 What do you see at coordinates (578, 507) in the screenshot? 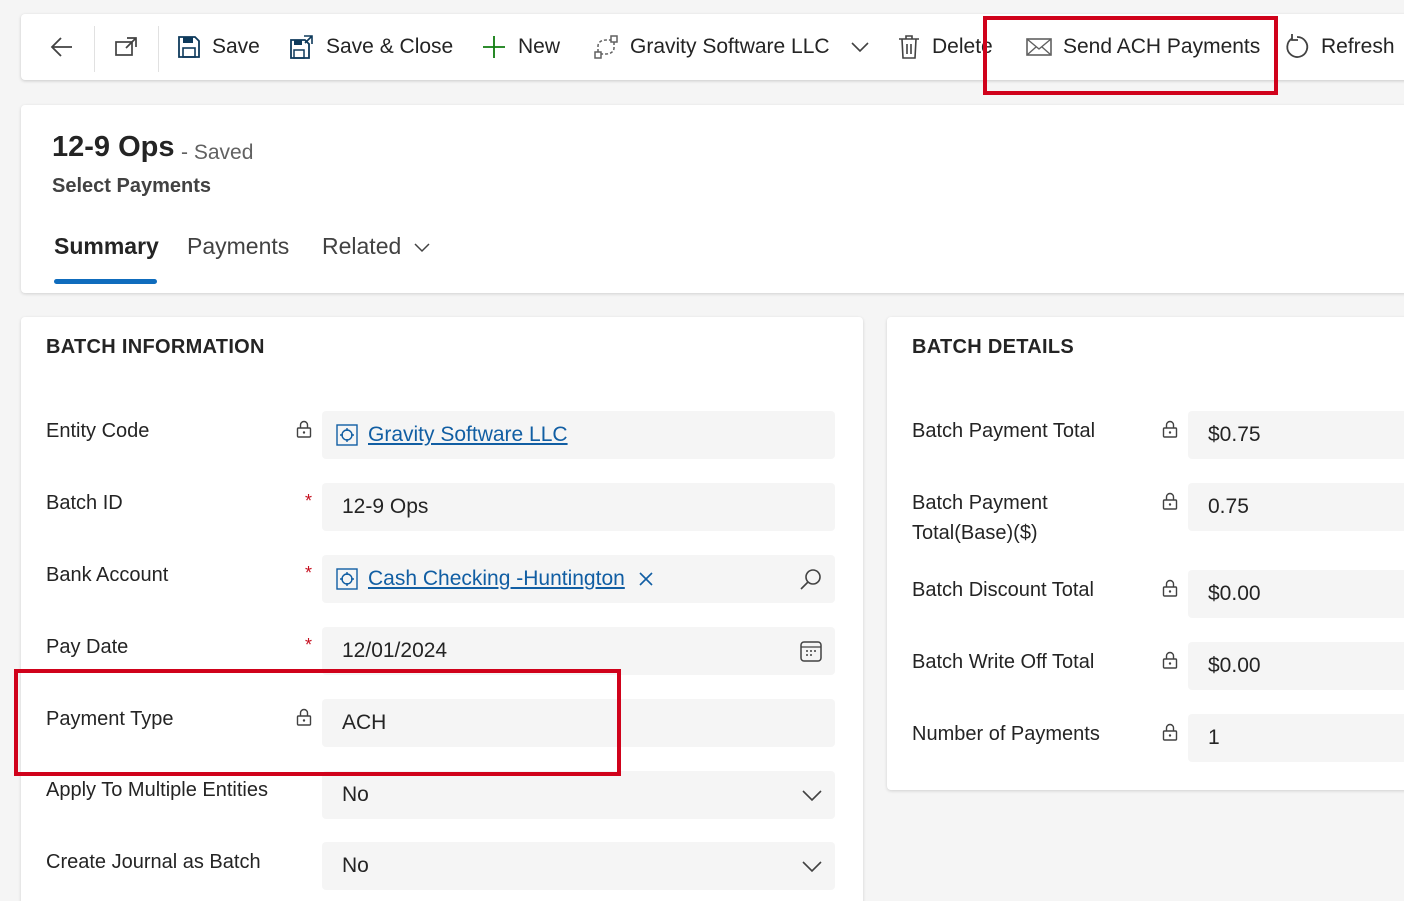
I see `batch-id-input: 12-9 Ops` at bounding box center [578, 507].